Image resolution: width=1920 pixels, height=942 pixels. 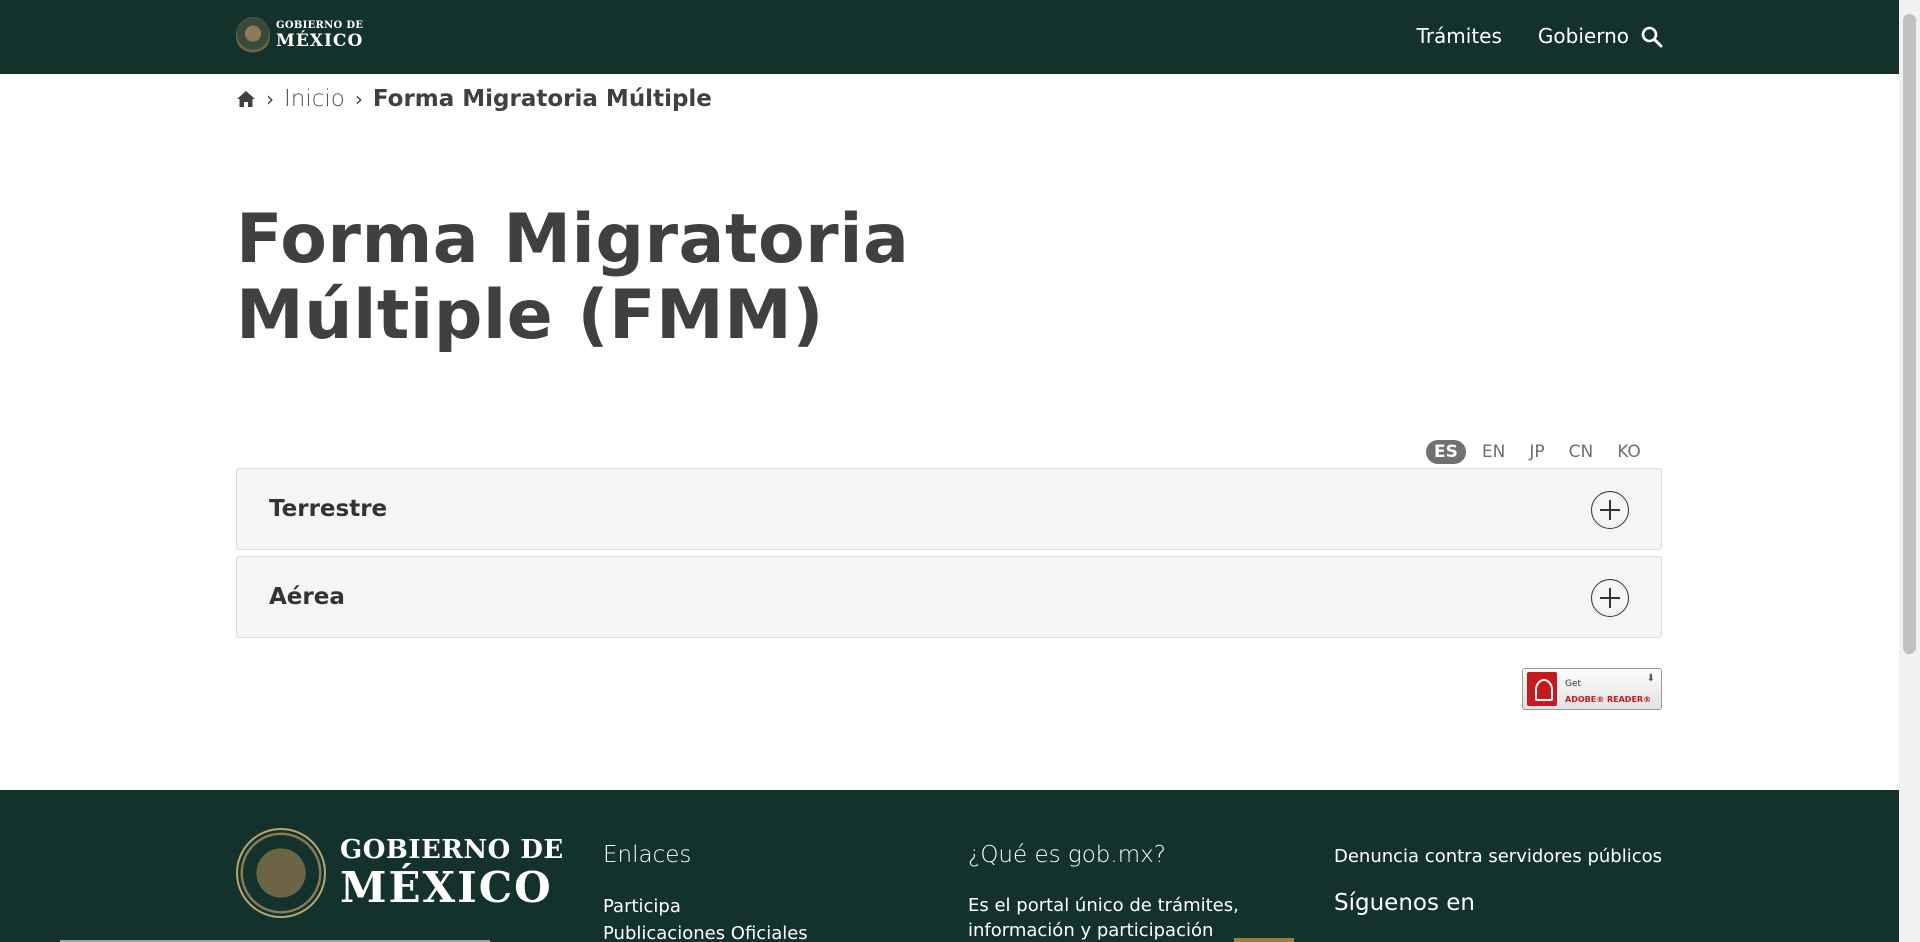 I want to click on footer-siguenos: Síguenos en, so click(x=1404, y=903).